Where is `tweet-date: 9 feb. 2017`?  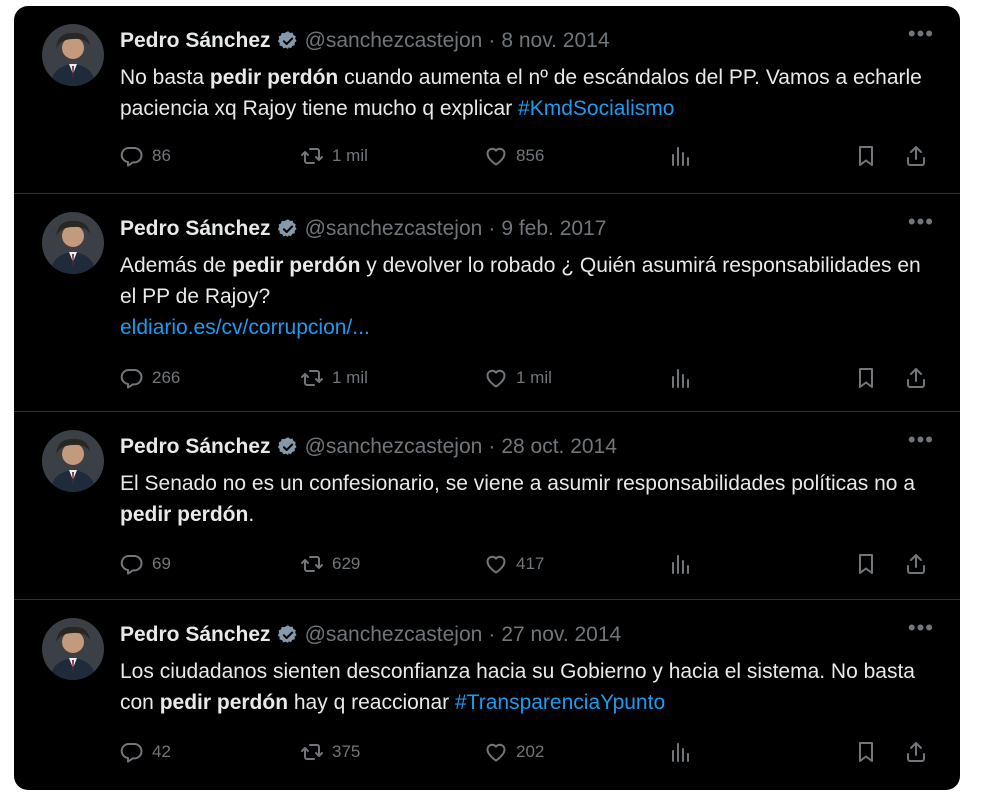 tweet-date: 9 feb. 2017 is located at coordinates (553, 229).